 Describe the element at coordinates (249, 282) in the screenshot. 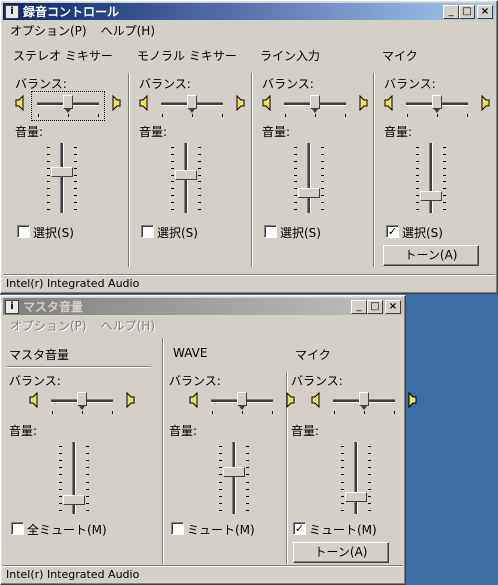

I see `status-bar: Intel(r) Integrated Audio` at that location.